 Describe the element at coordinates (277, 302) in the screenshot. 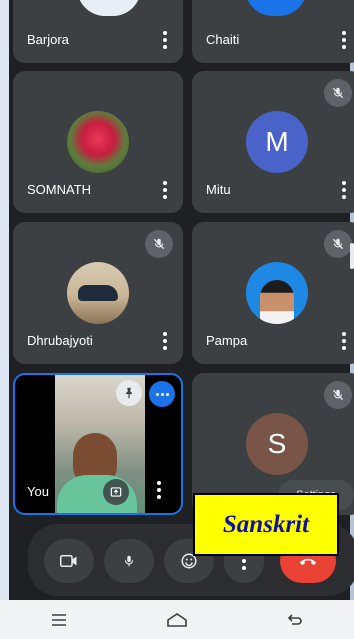

I see `portrait` at that location.